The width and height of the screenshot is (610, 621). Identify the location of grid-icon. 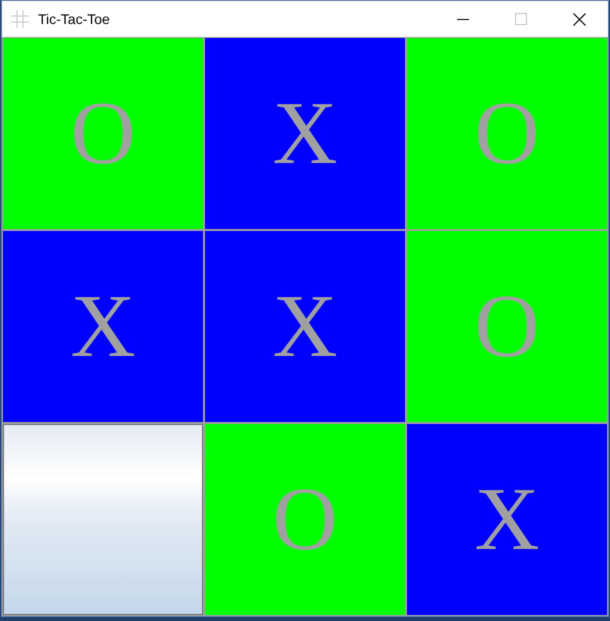
(20, 19).